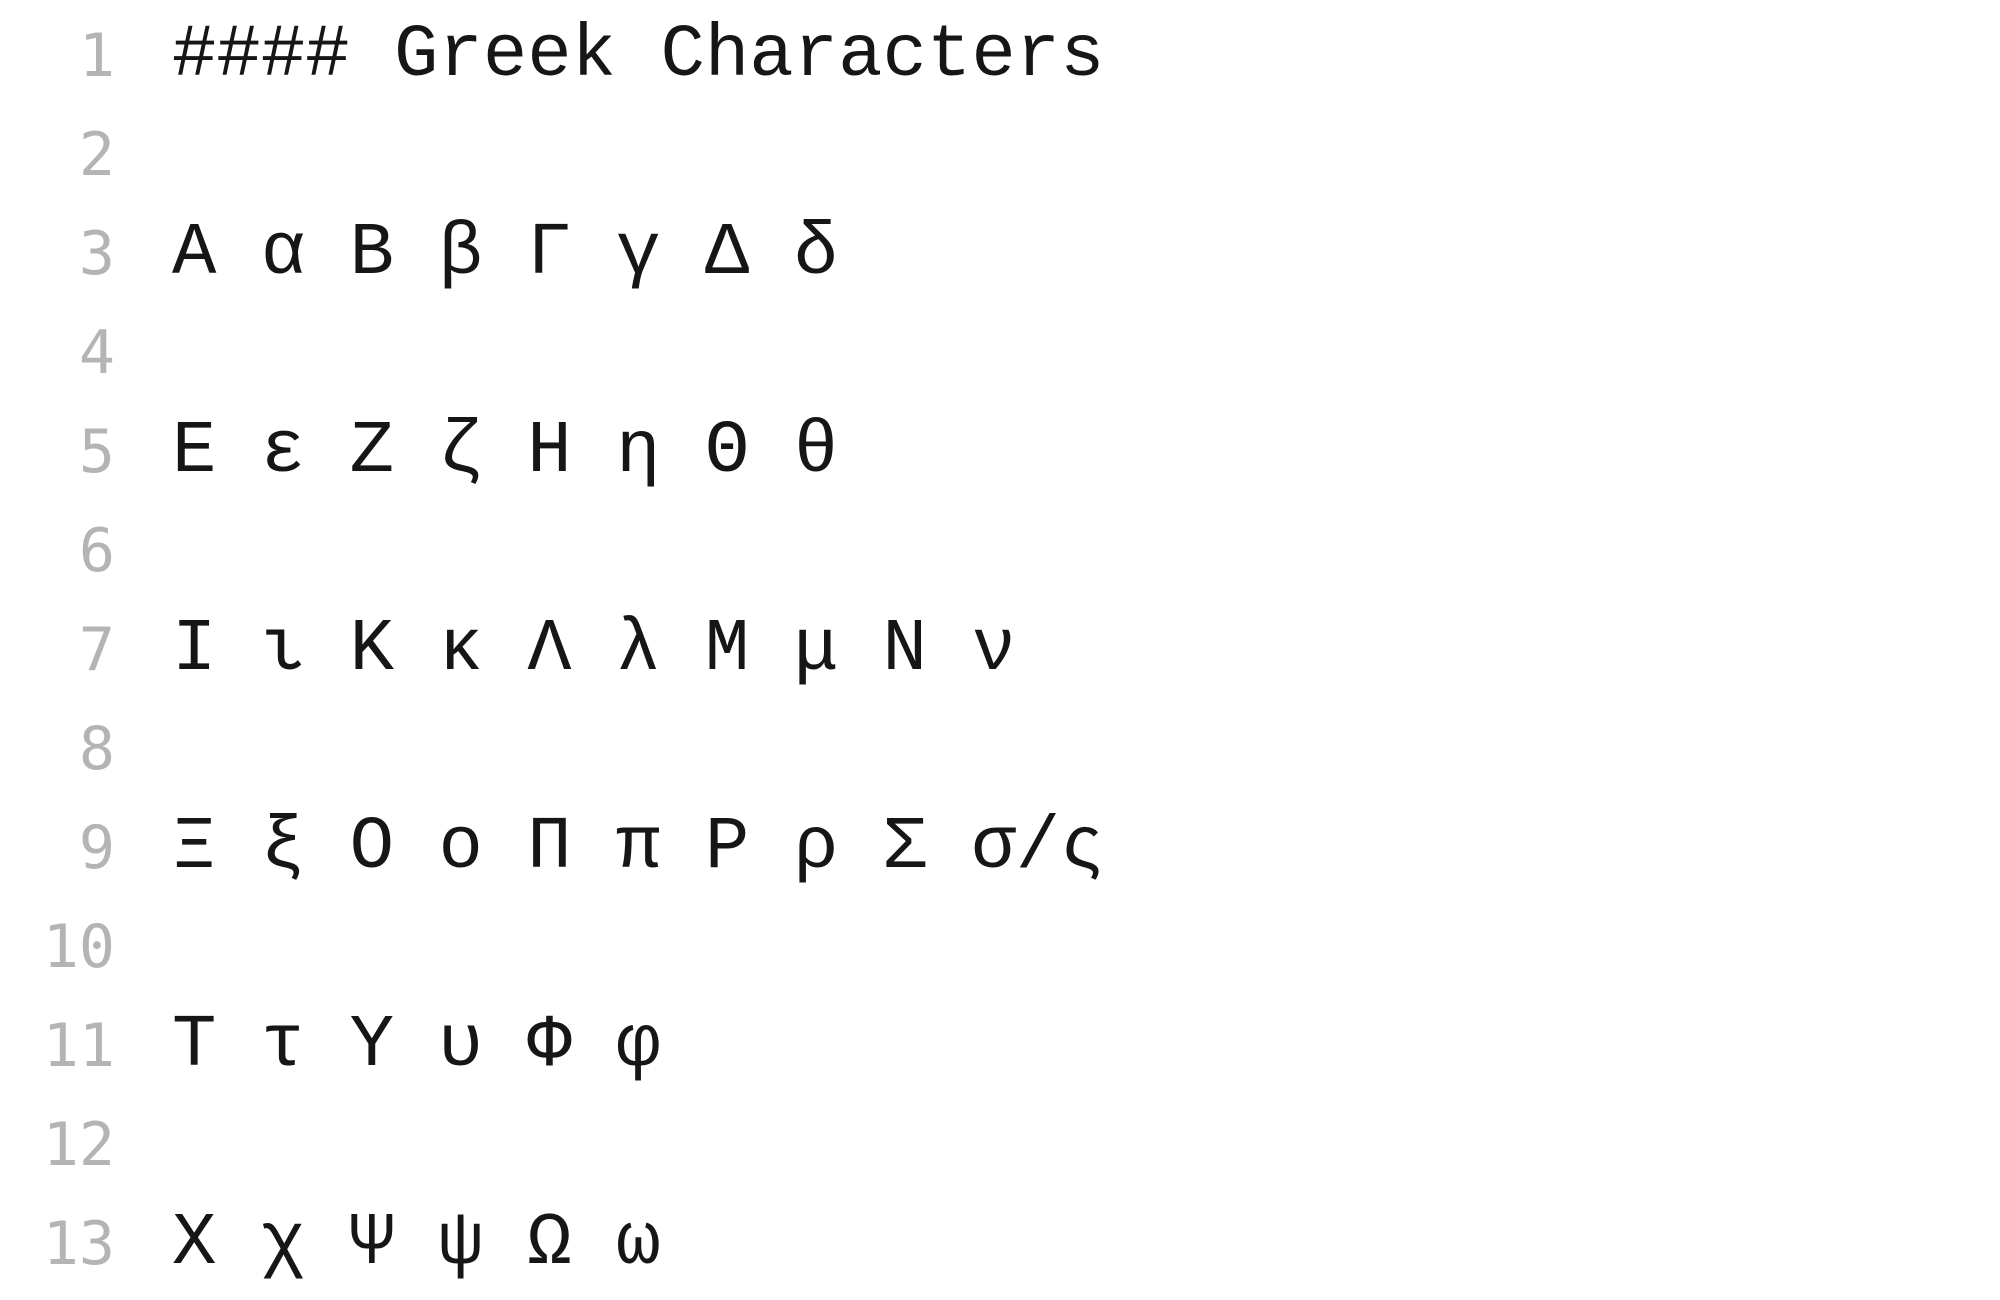 This screenshot has height=1300, width=2000. I want to click on line-number: 8, so click(96, 749).